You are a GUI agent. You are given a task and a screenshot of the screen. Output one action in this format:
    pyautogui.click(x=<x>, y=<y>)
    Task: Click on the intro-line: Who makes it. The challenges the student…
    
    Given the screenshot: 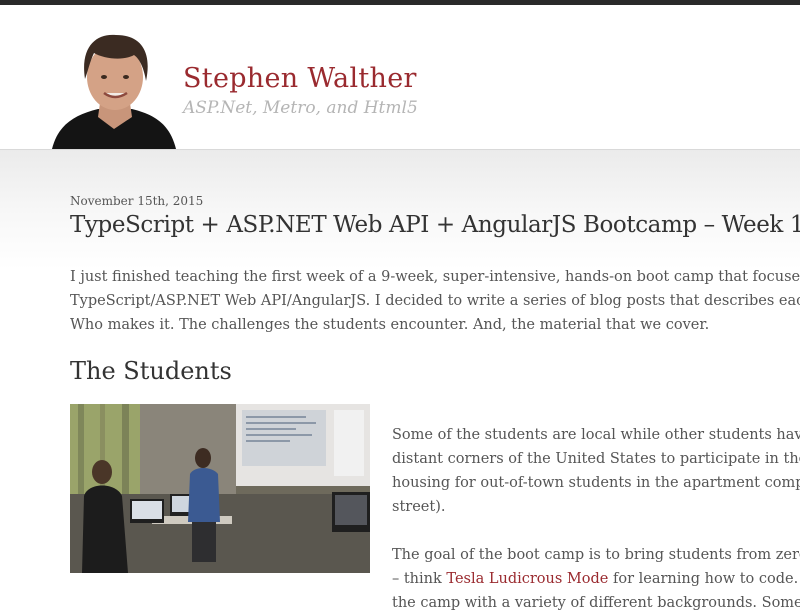 What is the action you would take?
    pyautogui.click(x=390, y=325)
    